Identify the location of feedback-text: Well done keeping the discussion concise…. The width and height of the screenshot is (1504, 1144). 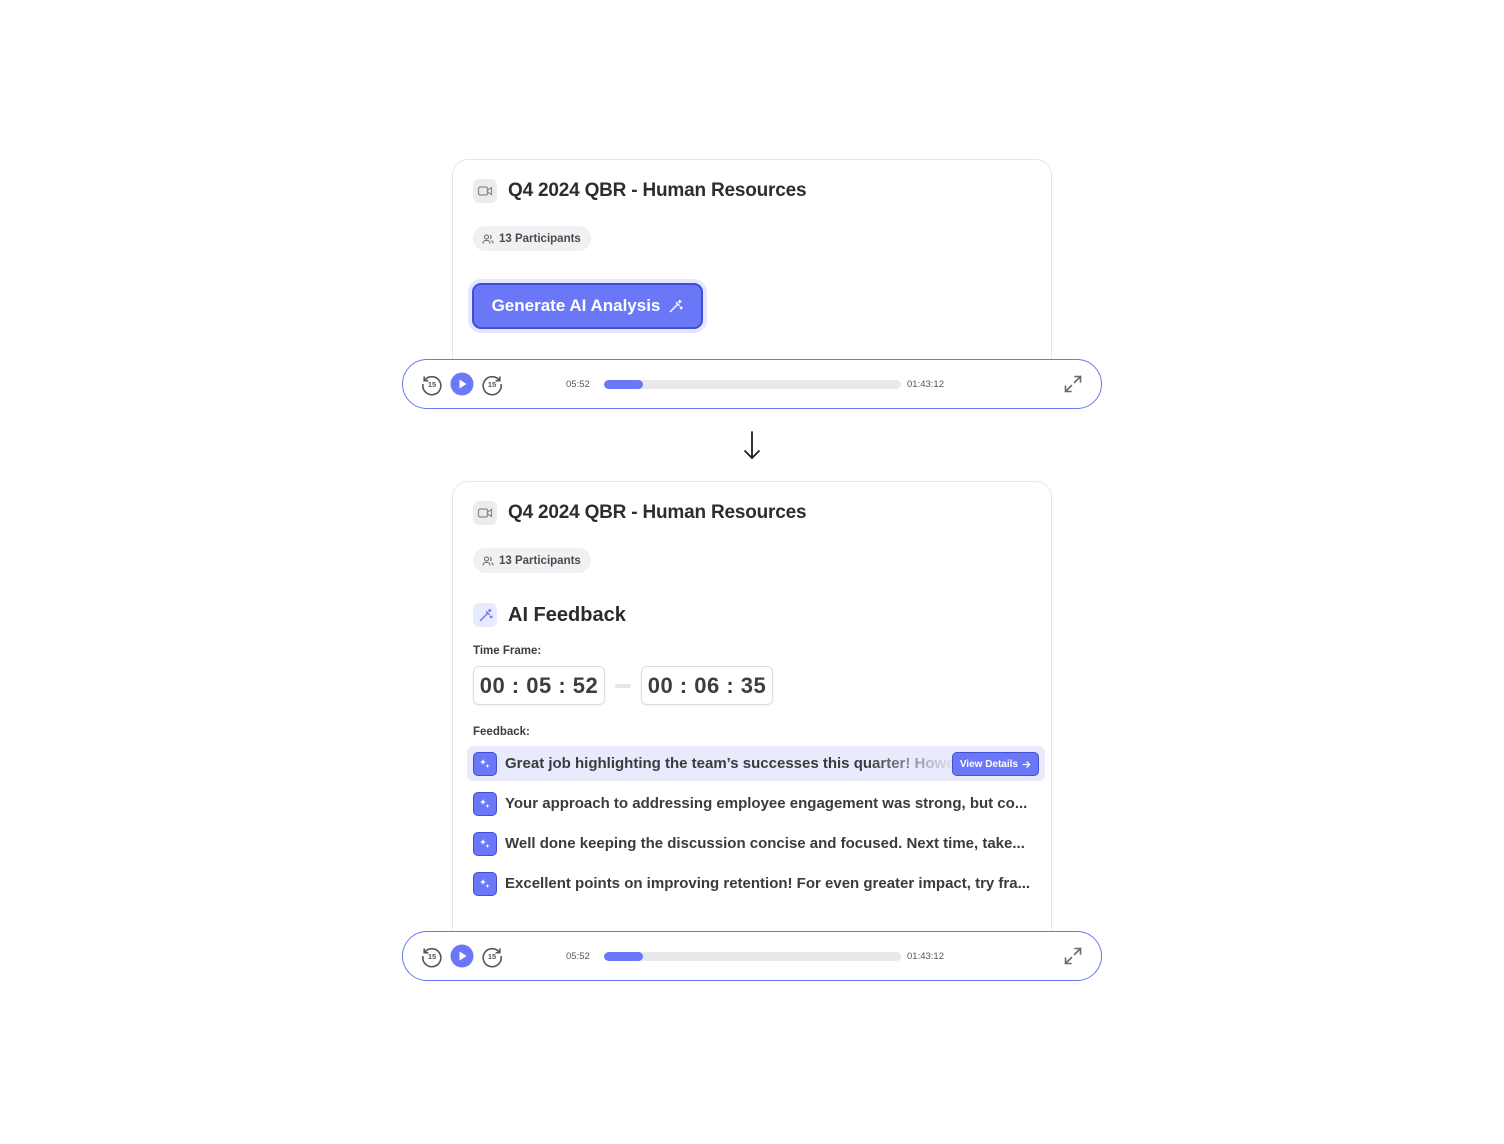
(765, 843).